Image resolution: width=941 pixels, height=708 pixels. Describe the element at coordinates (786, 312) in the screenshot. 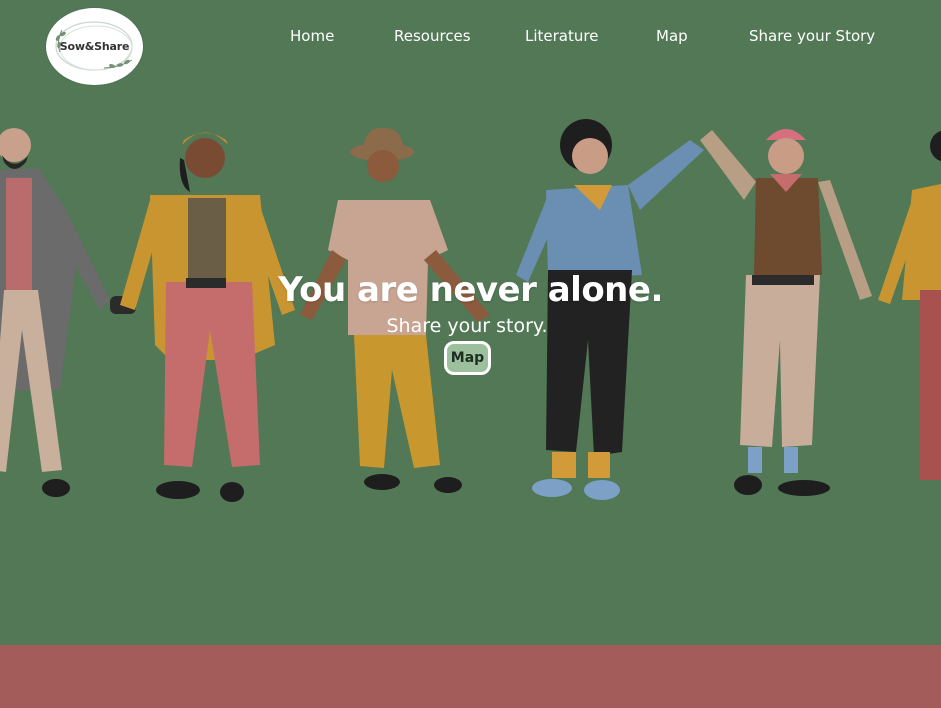

I see `person-5-illustration` at that location.